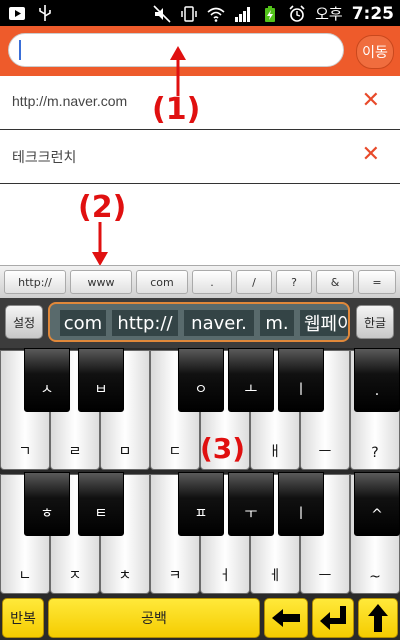  Describe the element at coordinates (277, 323) in the screenshot. I see `candidate-word: m.` at that location.